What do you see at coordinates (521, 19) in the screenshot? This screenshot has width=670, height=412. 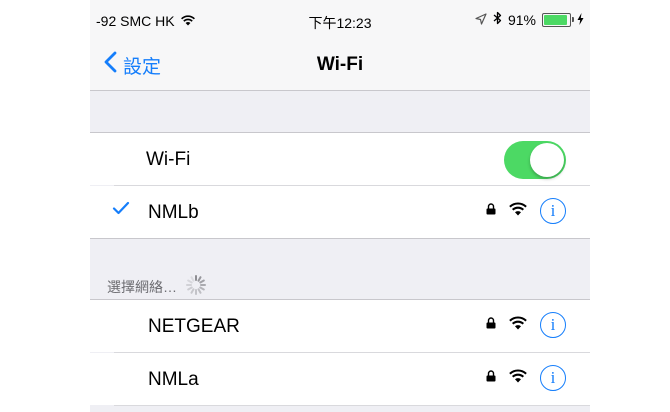 I see `battery-percent: 91%` at bounding box center [521, 19].